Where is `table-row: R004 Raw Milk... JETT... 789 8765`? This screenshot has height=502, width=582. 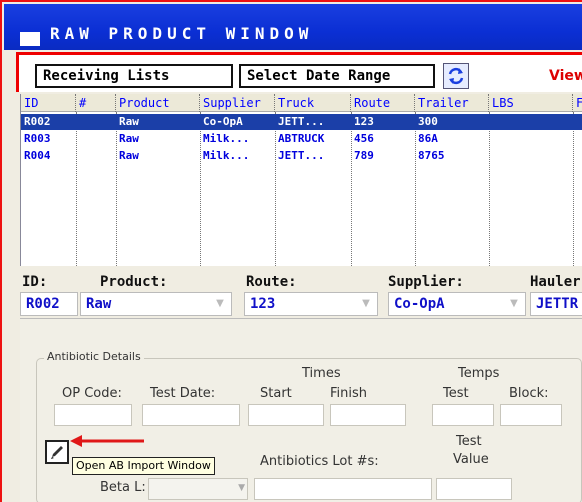 table-row: R004 Raw Milk... JETT... 789 8765 is located at coordinates (301, 156).